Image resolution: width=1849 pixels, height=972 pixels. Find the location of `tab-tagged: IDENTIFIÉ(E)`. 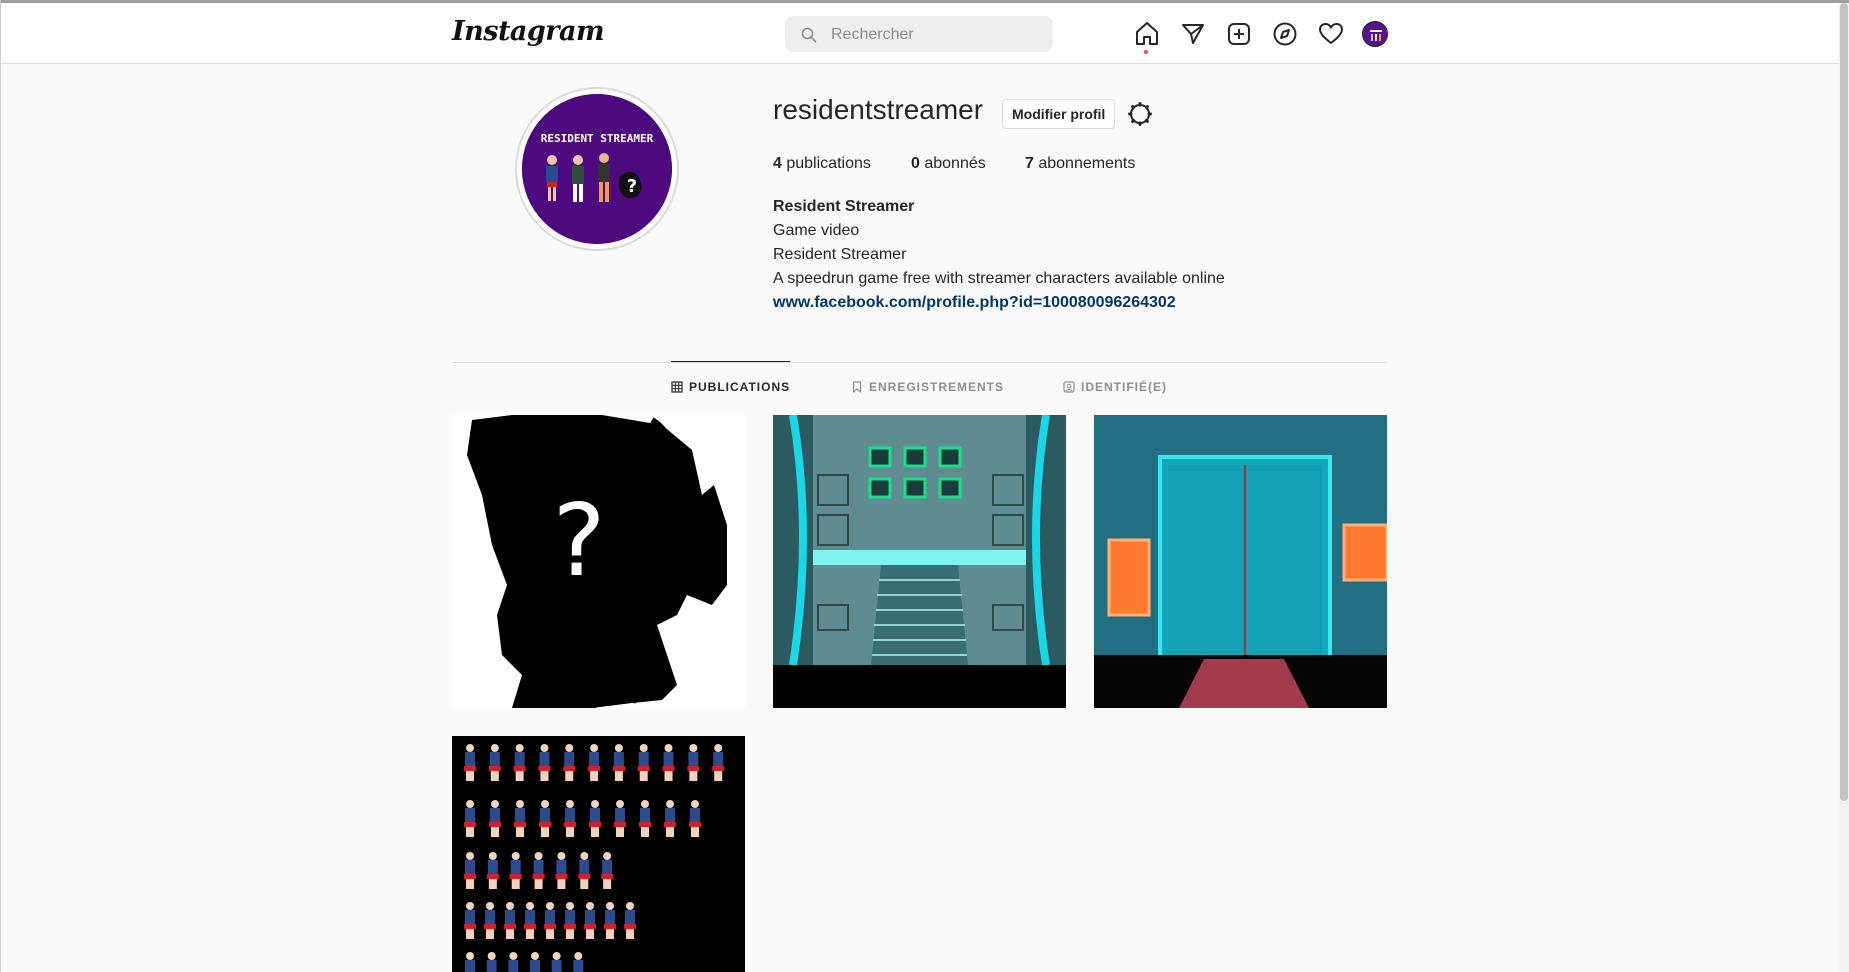

tab-tagged: IDENTIFIÉ(E) is located at coordinates (1115, 387).